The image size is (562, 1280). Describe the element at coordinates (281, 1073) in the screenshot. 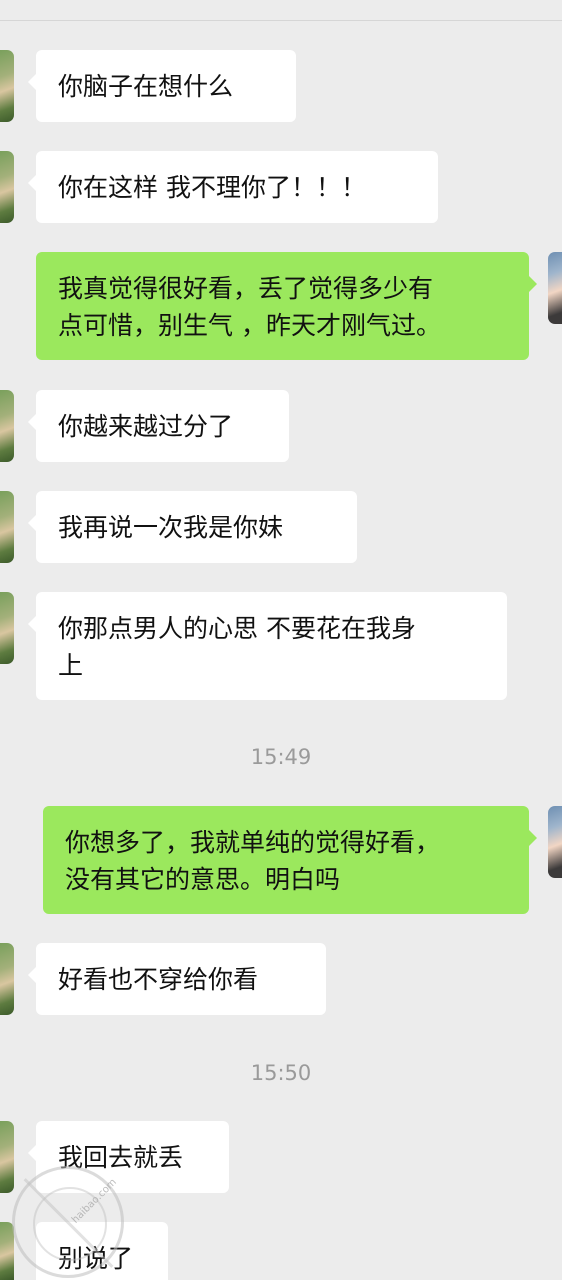

I see `timestamp: 15:50` at that location.